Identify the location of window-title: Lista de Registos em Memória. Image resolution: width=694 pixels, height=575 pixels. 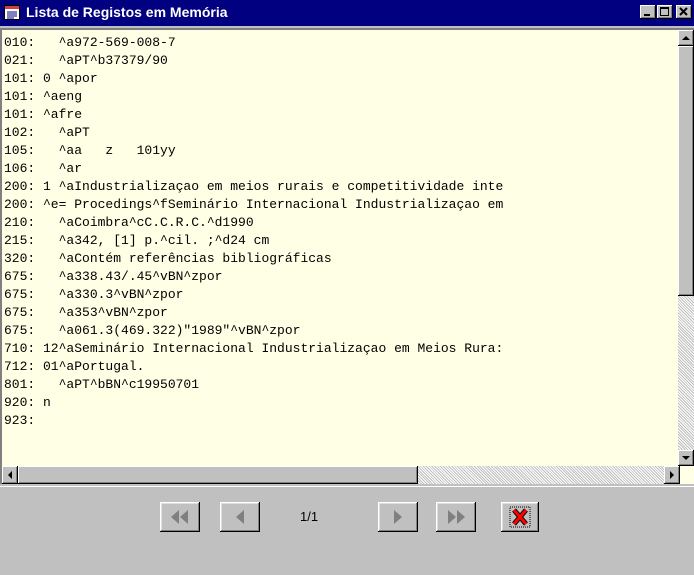
(127, 12).